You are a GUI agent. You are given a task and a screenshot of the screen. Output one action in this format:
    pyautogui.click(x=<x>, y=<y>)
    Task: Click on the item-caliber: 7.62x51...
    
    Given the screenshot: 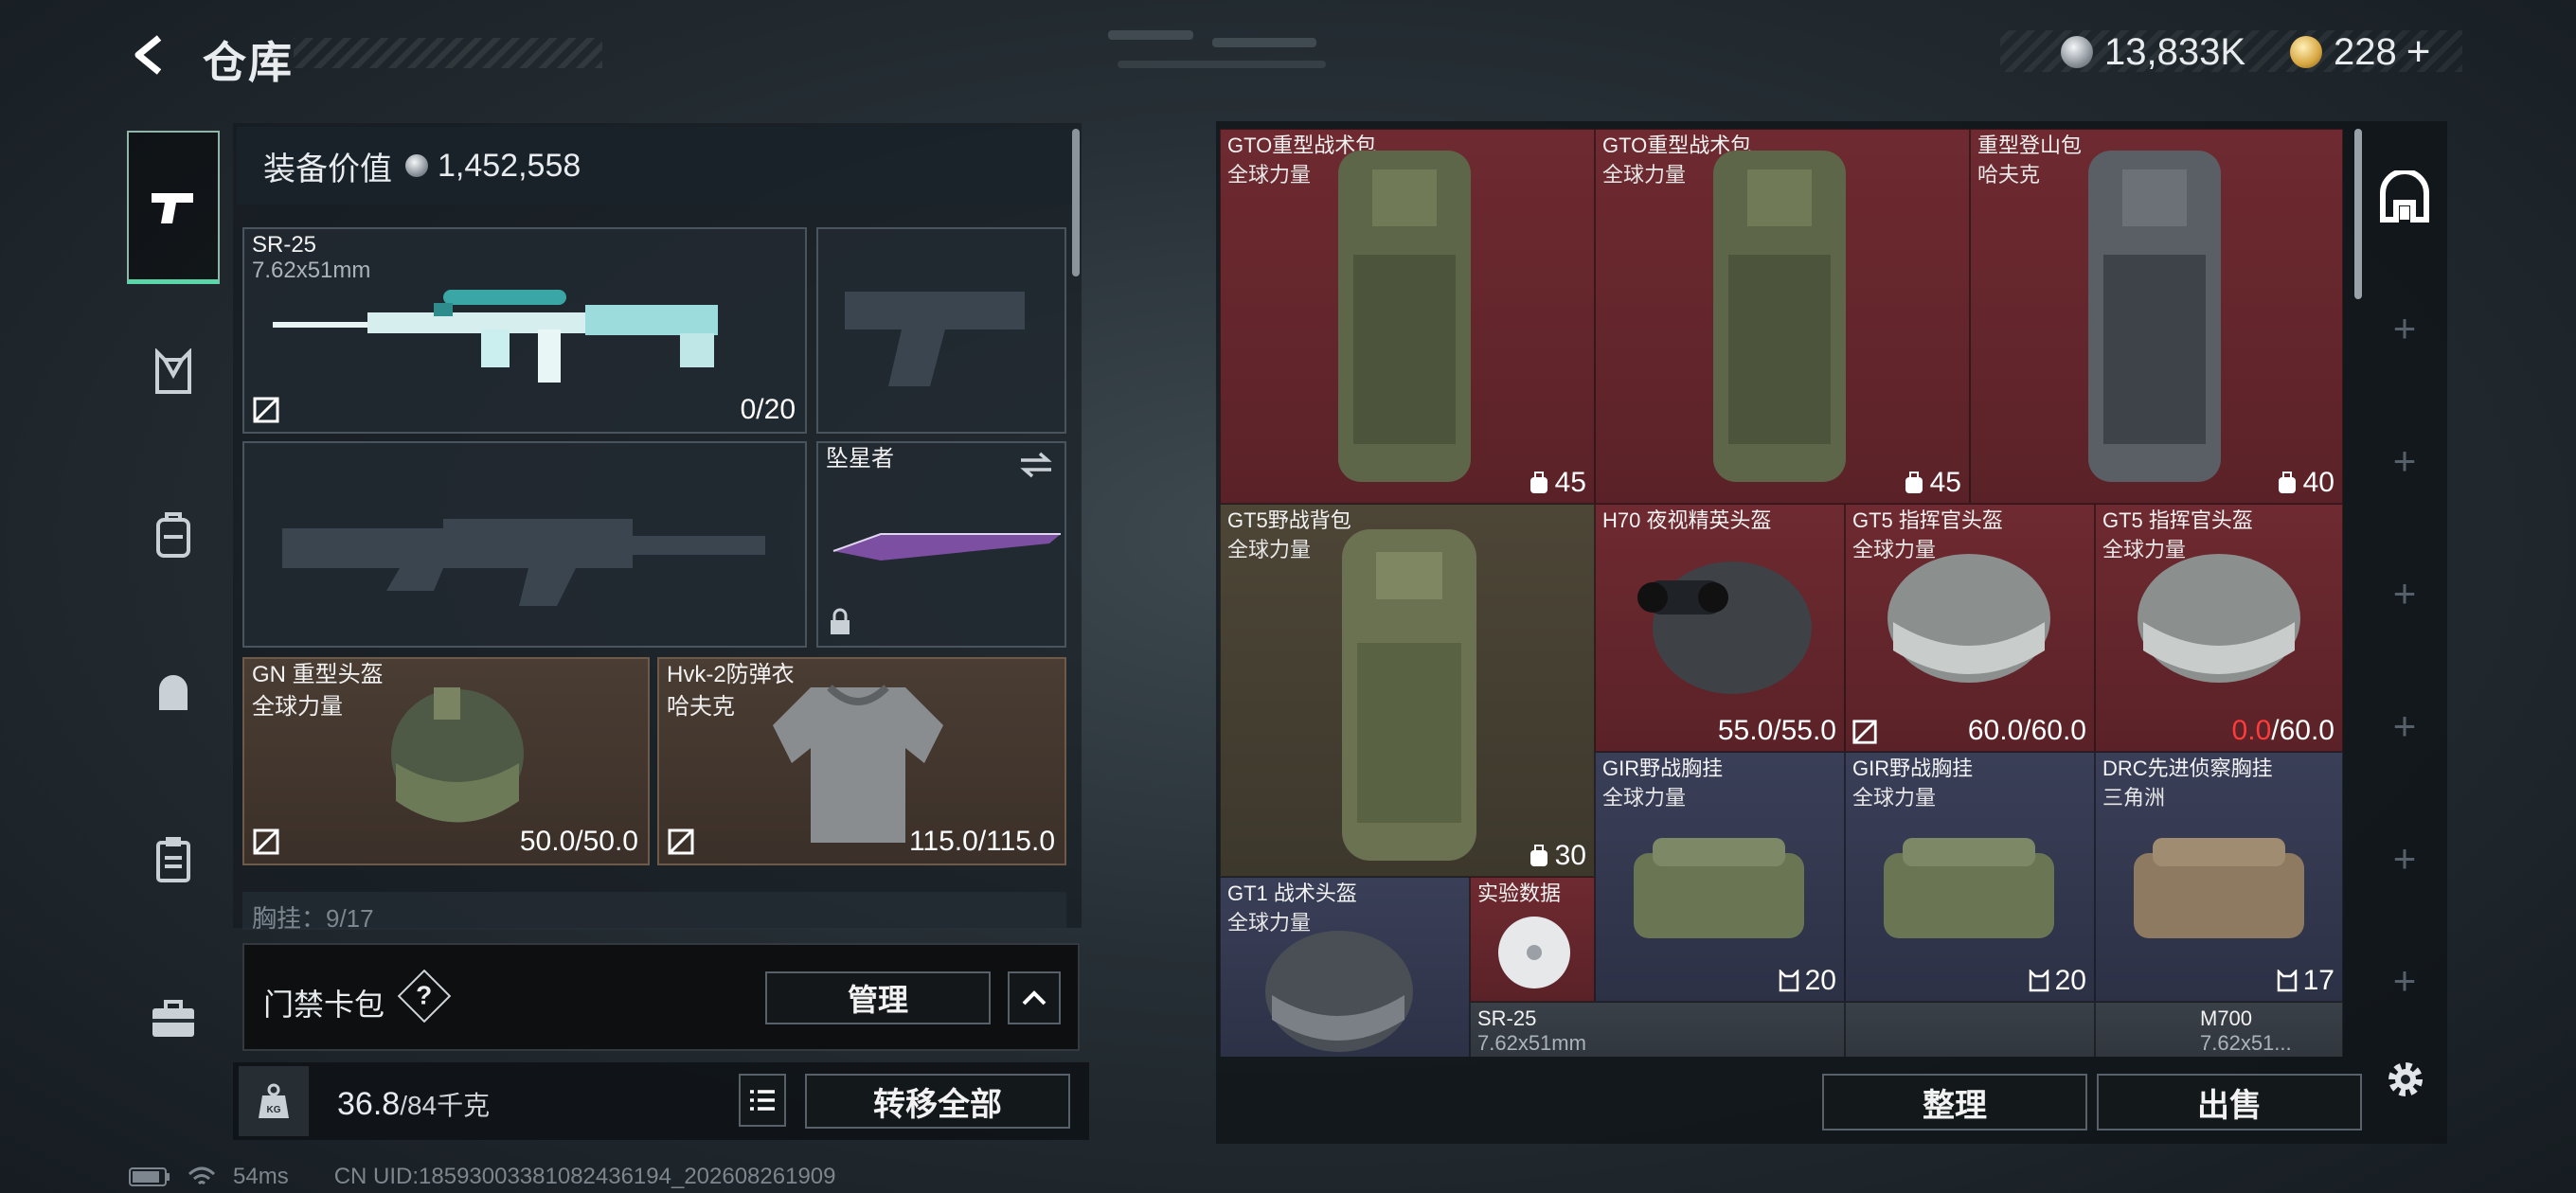 What is the action you would take?
    pyautogui.click(x=2246, y=1043)
    